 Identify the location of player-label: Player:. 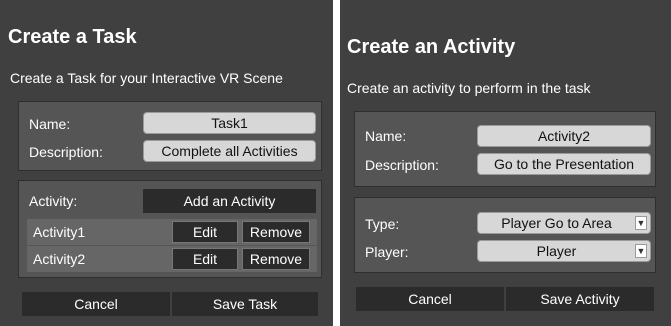
(387, 252).